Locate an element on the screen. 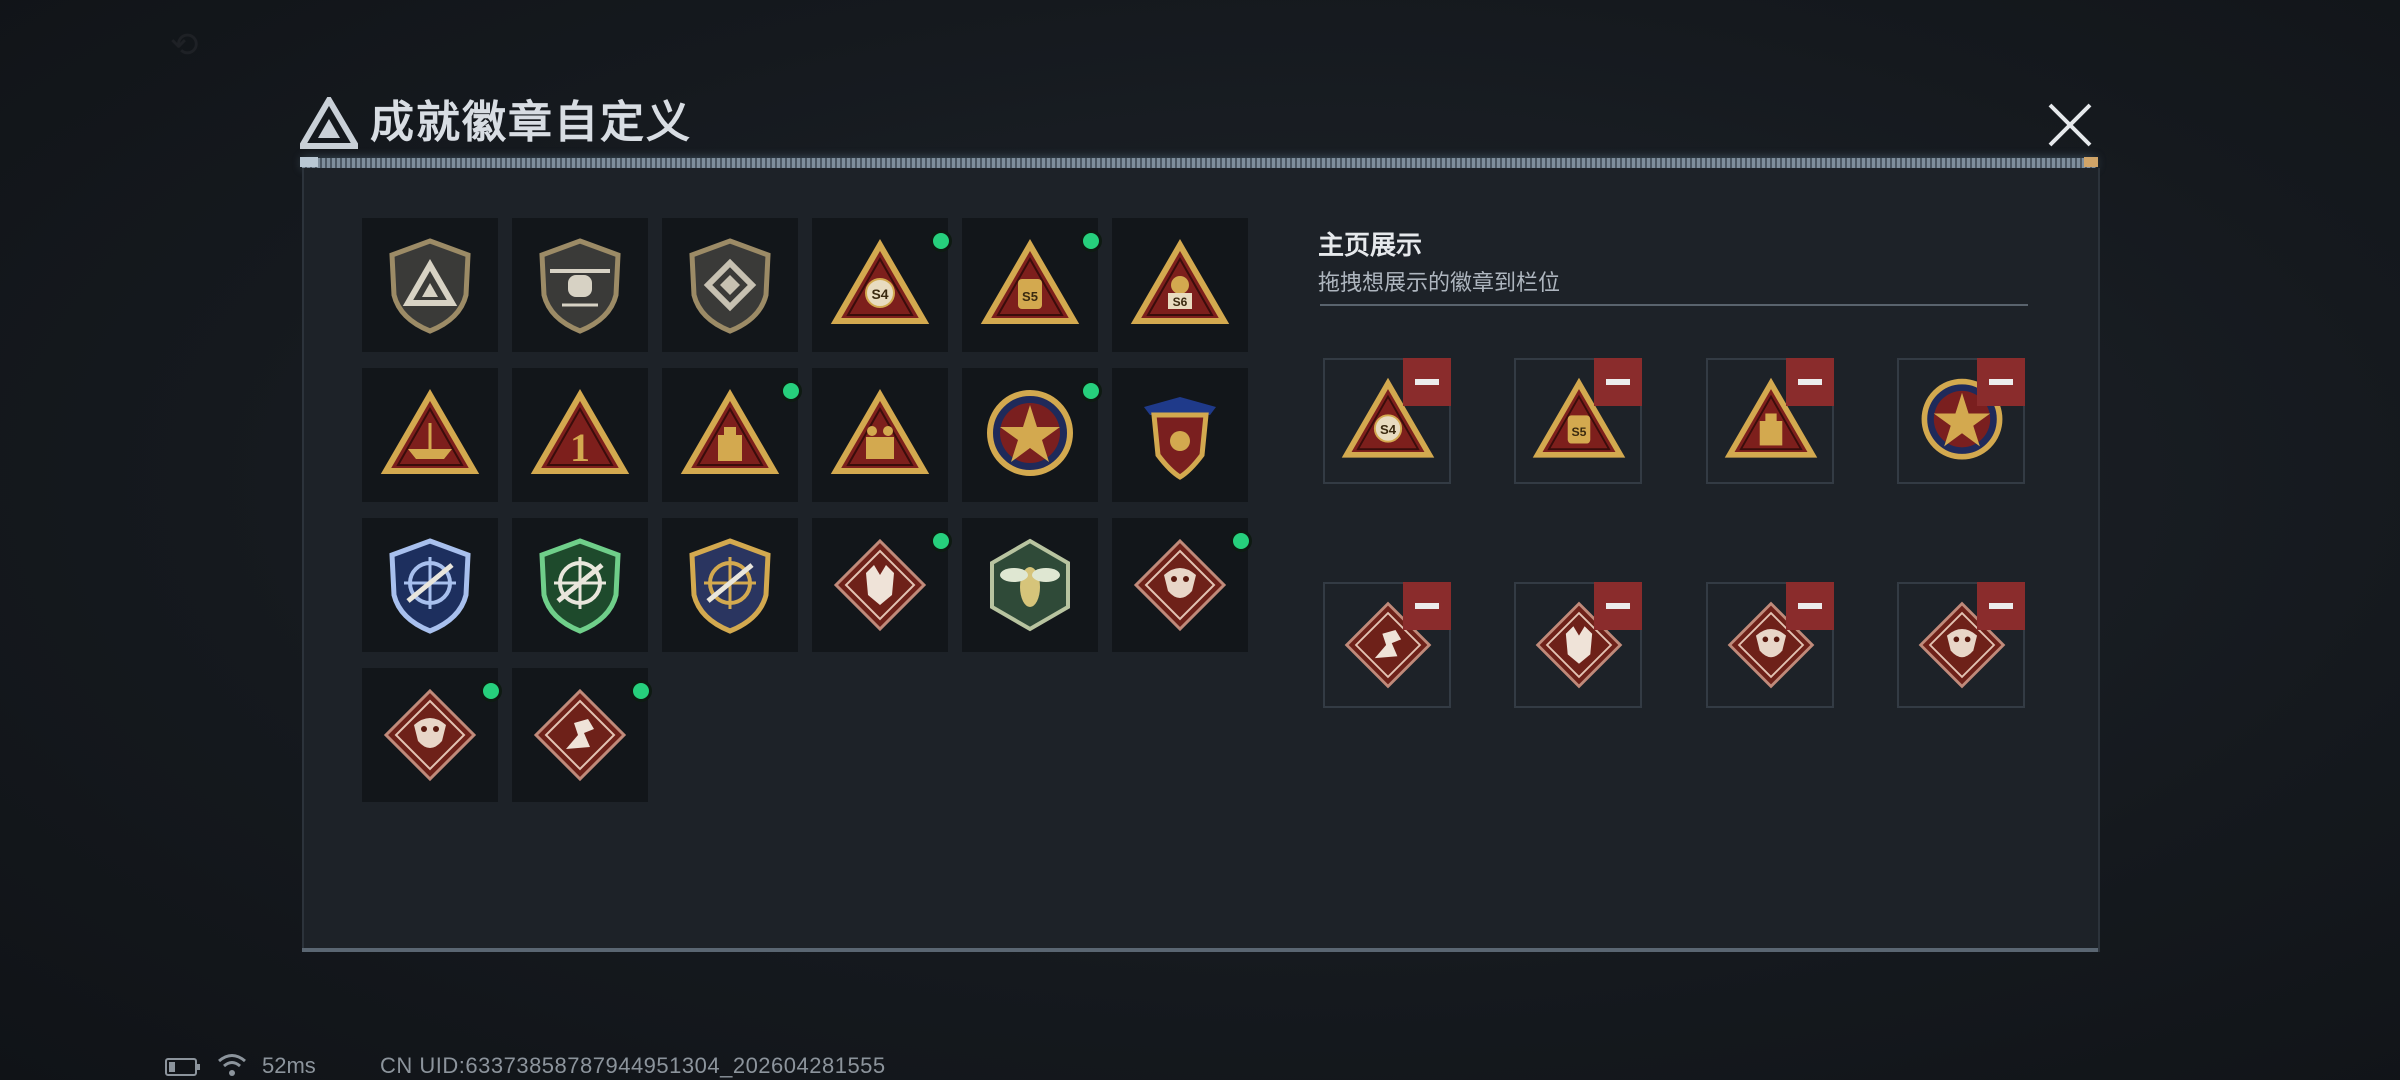 This screenshot has width=2400, height=1080. delta-shield-badge-icon is located at coordinates (430, 286).